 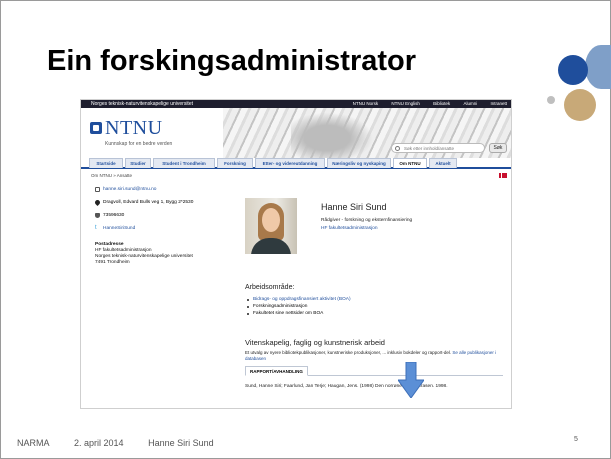 What do you see at coordinates (411, 228) in the screenshot?
I see `person-unit: HF fakultetsadministrasjon` at bounding box center [411, 228].